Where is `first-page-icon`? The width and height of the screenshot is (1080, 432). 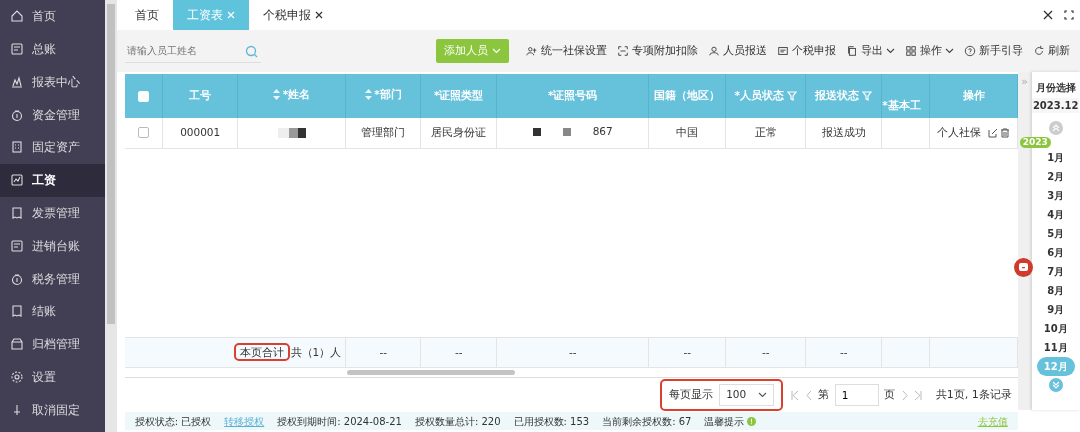
first-page-icon is located at coordinates (795, 395).